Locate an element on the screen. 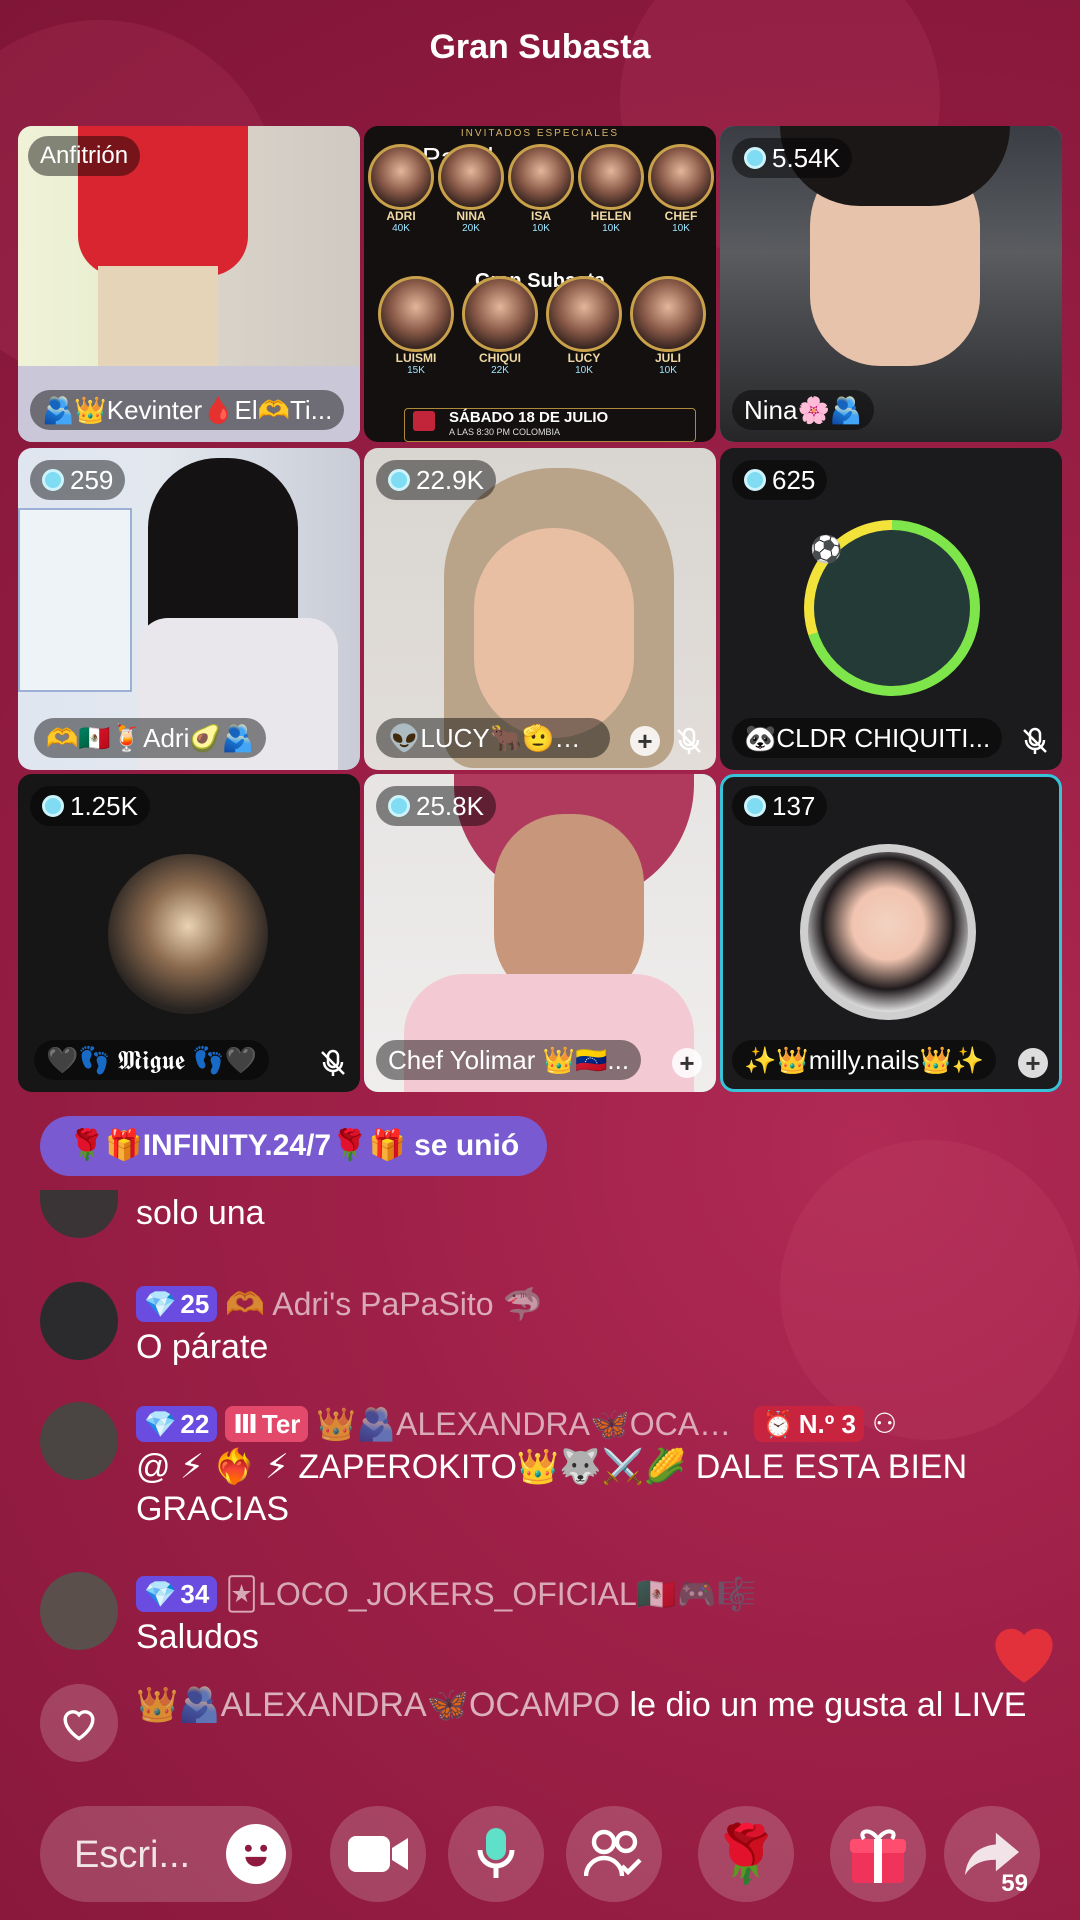  guests-button is located at coordinates (614, 1854).